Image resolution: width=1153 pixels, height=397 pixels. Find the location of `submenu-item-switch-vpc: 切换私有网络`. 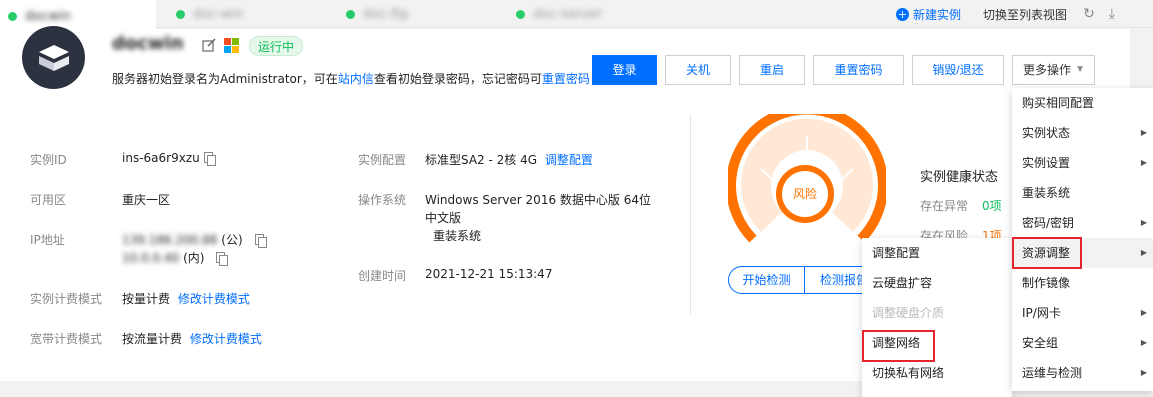

submenu-item-switch-vpc: 切换私有网络 is located at coordinates (937, 373).